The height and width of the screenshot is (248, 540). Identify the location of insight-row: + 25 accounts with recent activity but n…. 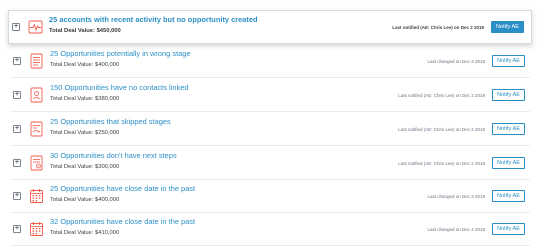
(270, 27).